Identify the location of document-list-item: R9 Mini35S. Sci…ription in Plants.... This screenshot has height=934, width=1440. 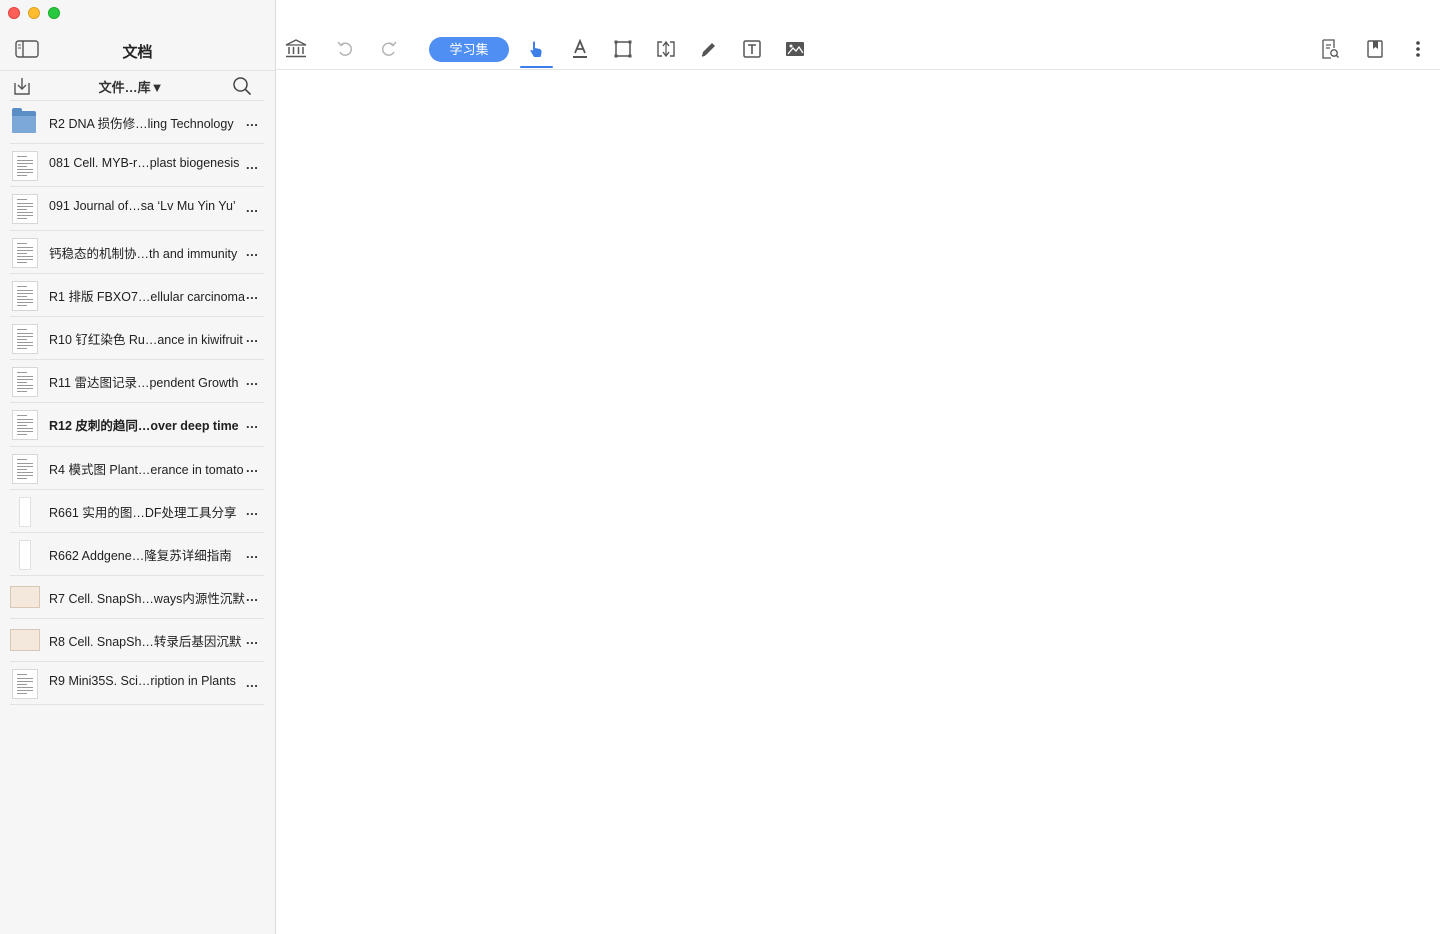
(137, 683).